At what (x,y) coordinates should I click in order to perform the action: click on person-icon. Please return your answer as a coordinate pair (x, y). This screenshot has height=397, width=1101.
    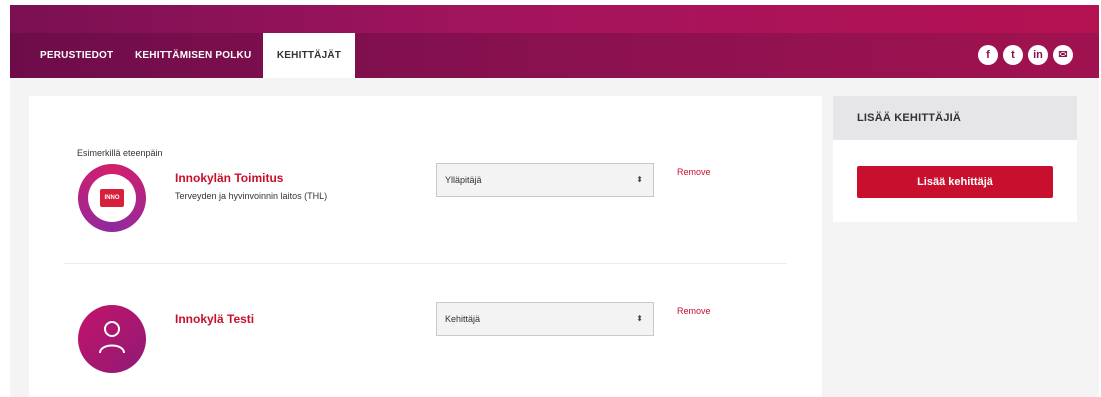
    Looking at the image, I should click on (112, 337).